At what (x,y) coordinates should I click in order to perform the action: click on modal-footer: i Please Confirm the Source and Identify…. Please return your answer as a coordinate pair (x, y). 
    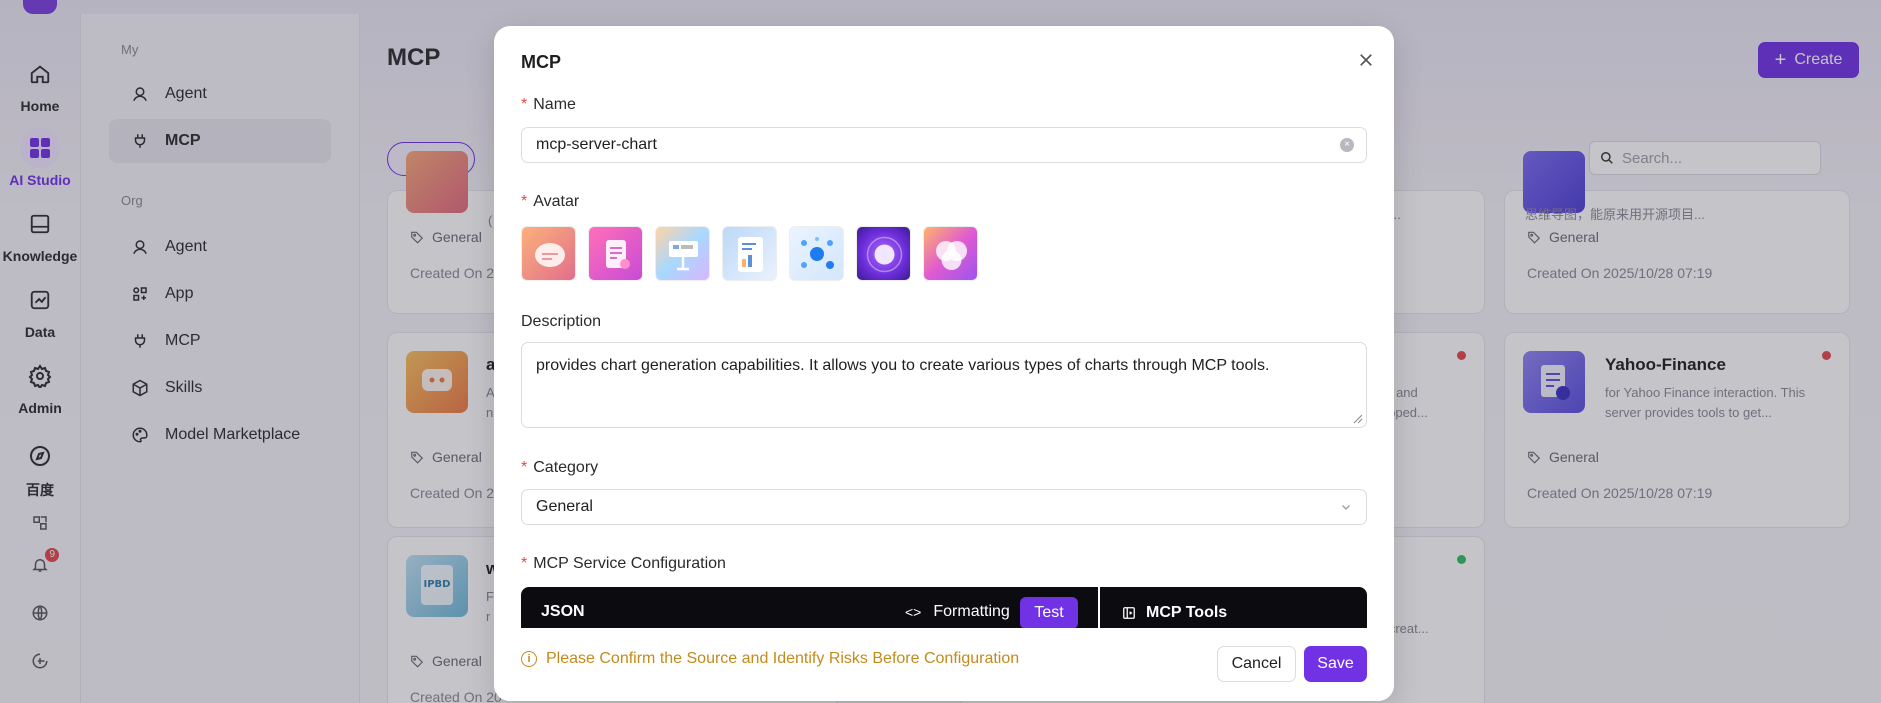
    Looking at the image, I should click on (944, 664).